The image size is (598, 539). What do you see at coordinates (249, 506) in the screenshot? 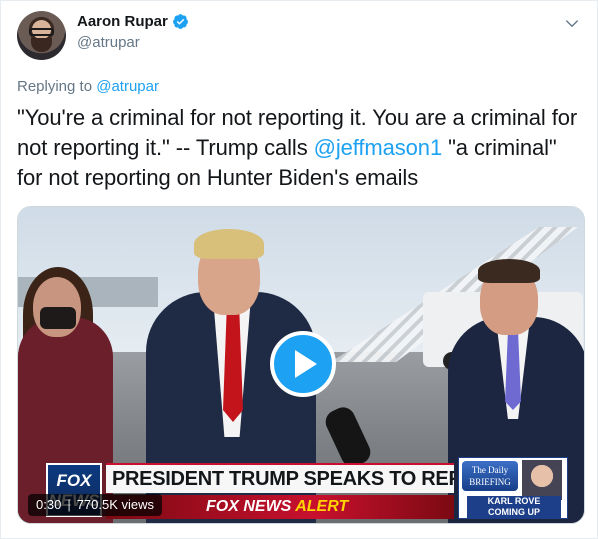
I see `alert-brand: FOX NEWS` at bounding box center [249, 506].